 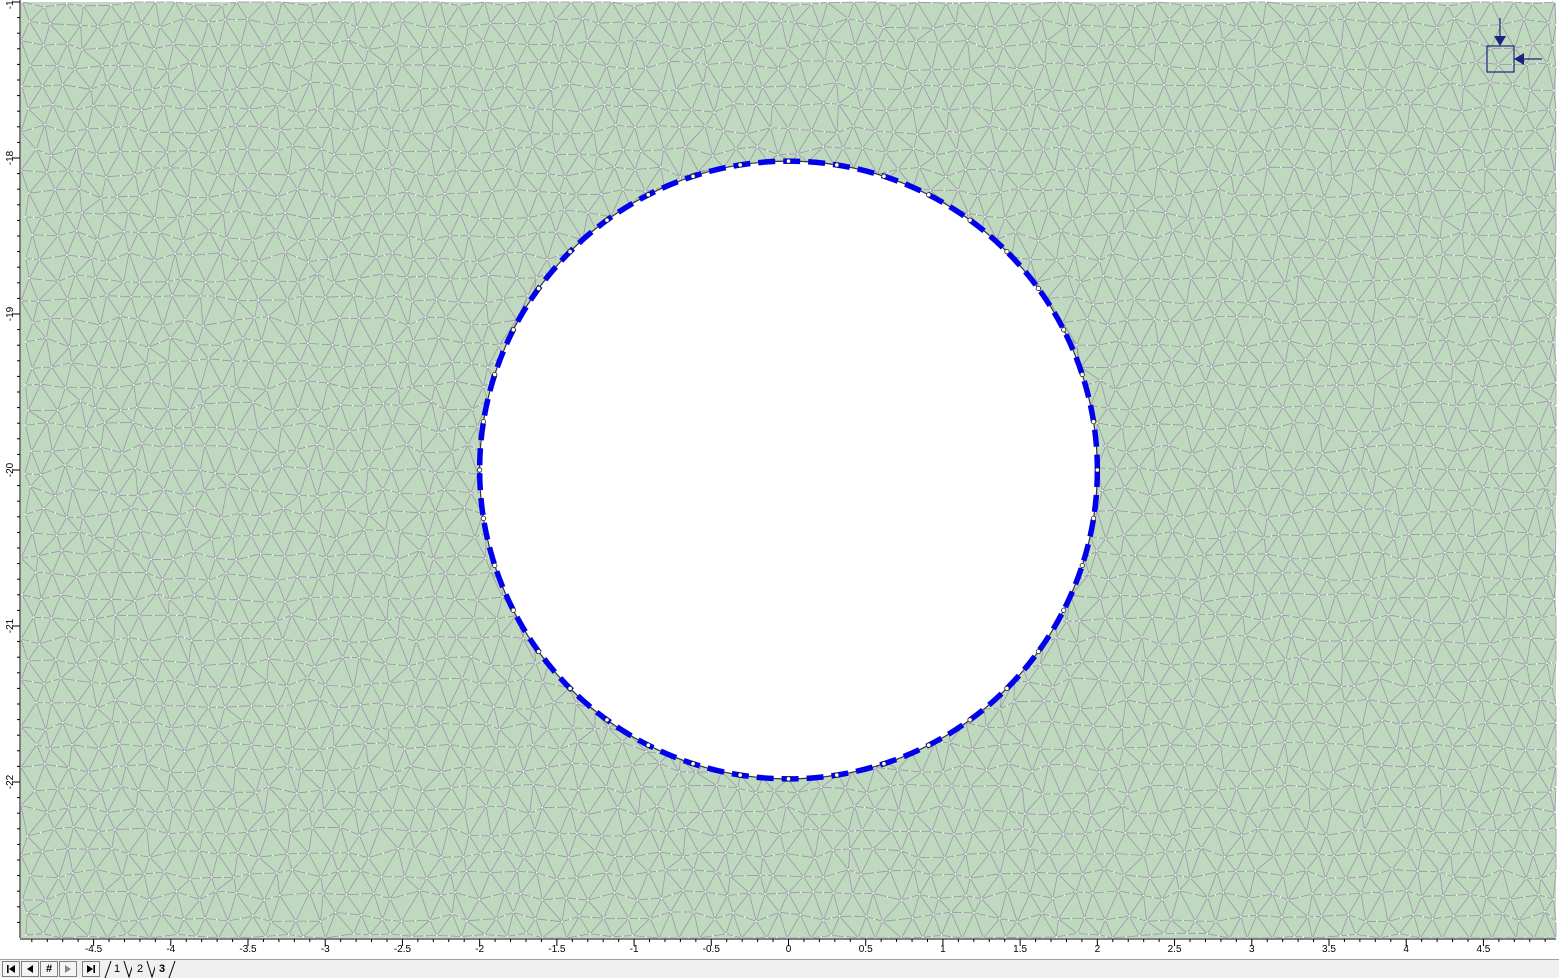 What do you see at coordinates (1175, 949) in the screenshot?
I see `x-tick-label: 2.5` at bounding box center [1175, 949].